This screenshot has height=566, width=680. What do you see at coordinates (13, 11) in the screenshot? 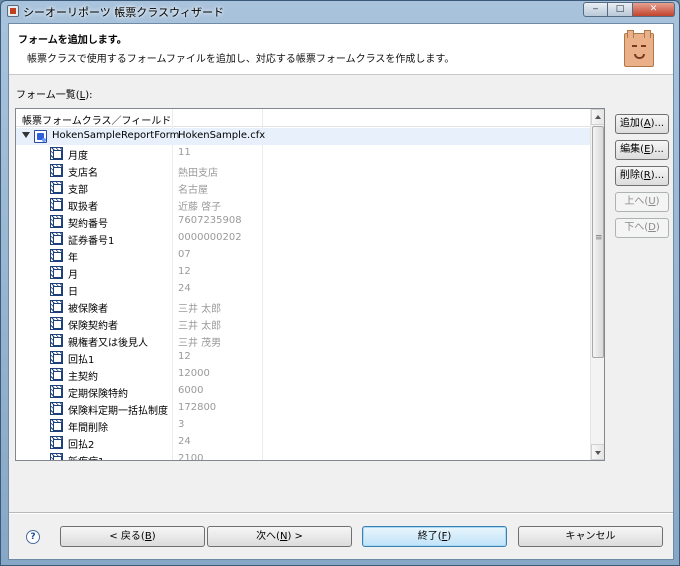
I see `app-icon` at bounding box center [13, 11].